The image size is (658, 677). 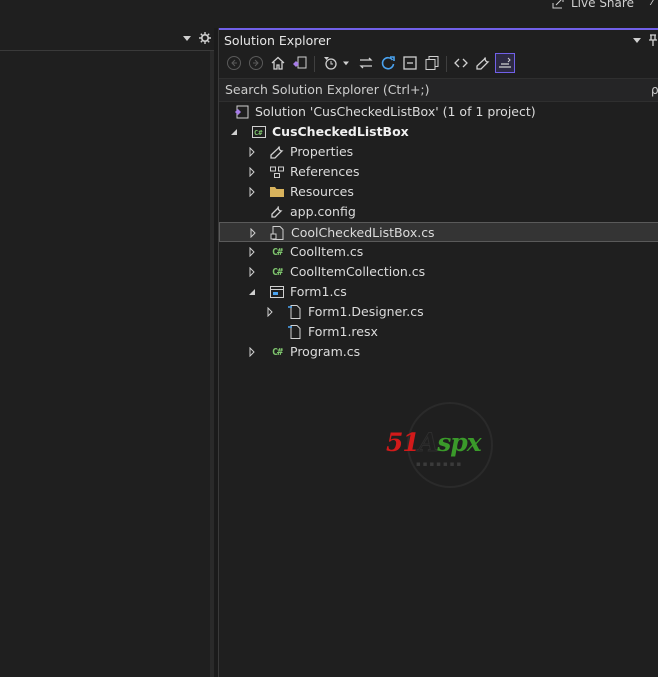 I want to click on tree-item-label: CoolItem.cs, so click(x=327, y=251).